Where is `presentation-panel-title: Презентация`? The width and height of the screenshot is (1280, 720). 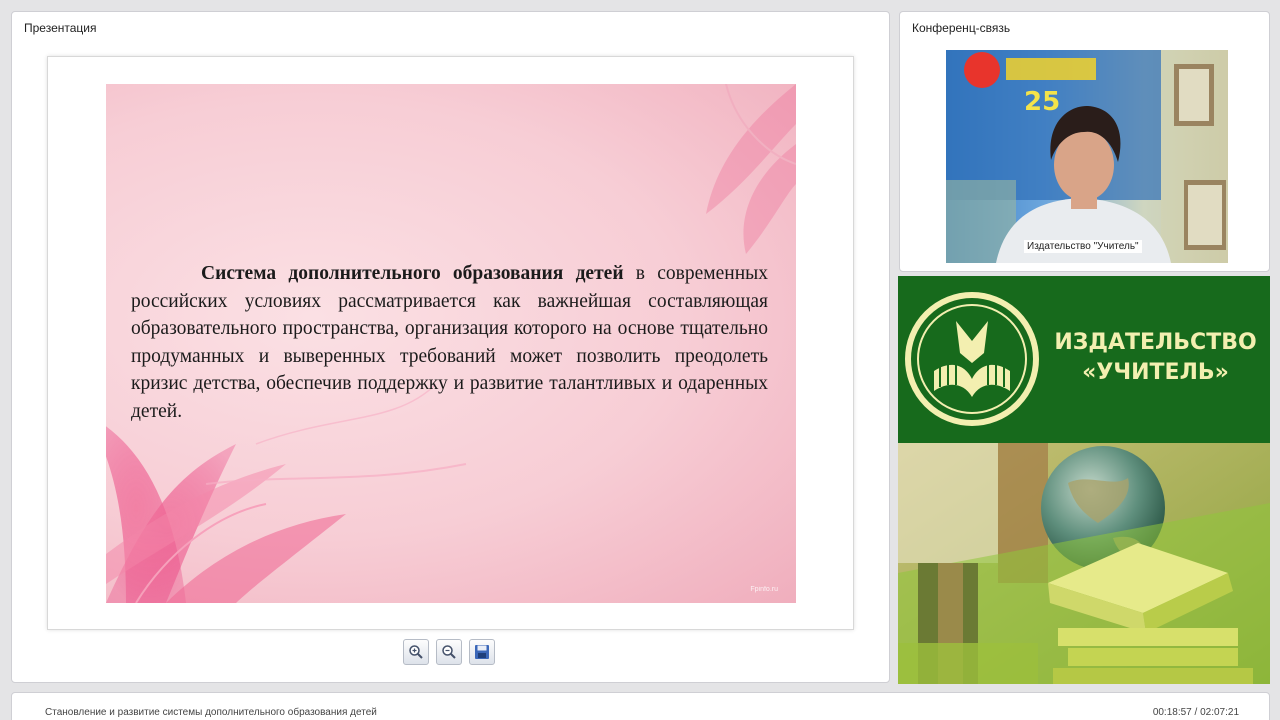
presentation-panel-title: Презентация is located at coordinates (60, 28).